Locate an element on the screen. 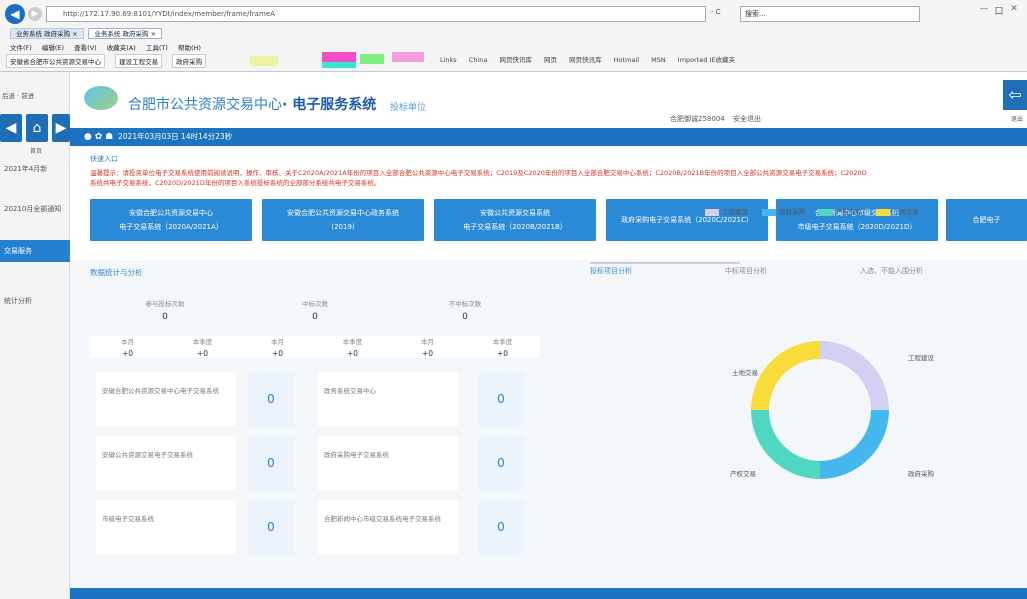 Image resolution: width=1027 pixels, height=599 pixels. menu-edit: 编辑(E) is located at coordinates (53, 48).